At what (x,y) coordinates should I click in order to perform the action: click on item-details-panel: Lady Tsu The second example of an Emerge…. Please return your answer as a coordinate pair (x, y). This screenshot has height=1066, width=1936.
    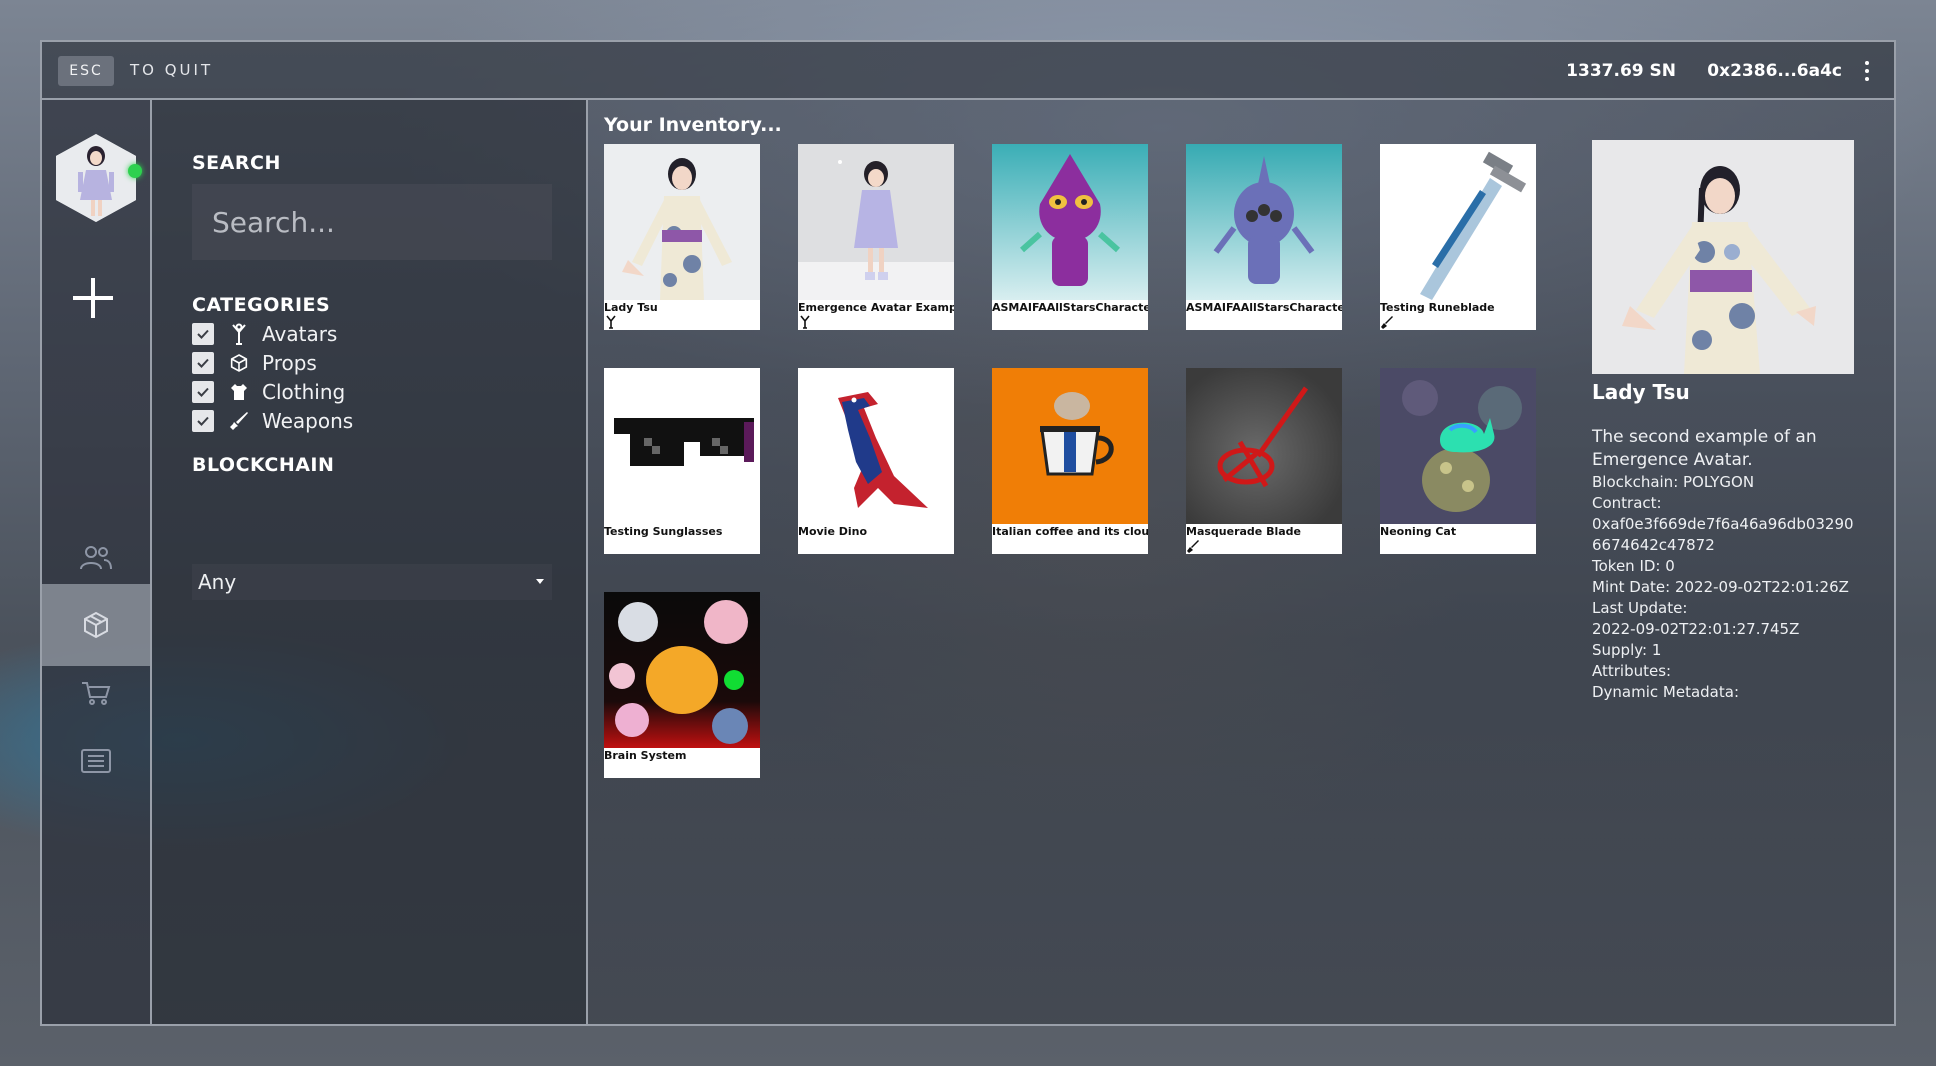
    Looking at the image, I should click on (1742, 421).